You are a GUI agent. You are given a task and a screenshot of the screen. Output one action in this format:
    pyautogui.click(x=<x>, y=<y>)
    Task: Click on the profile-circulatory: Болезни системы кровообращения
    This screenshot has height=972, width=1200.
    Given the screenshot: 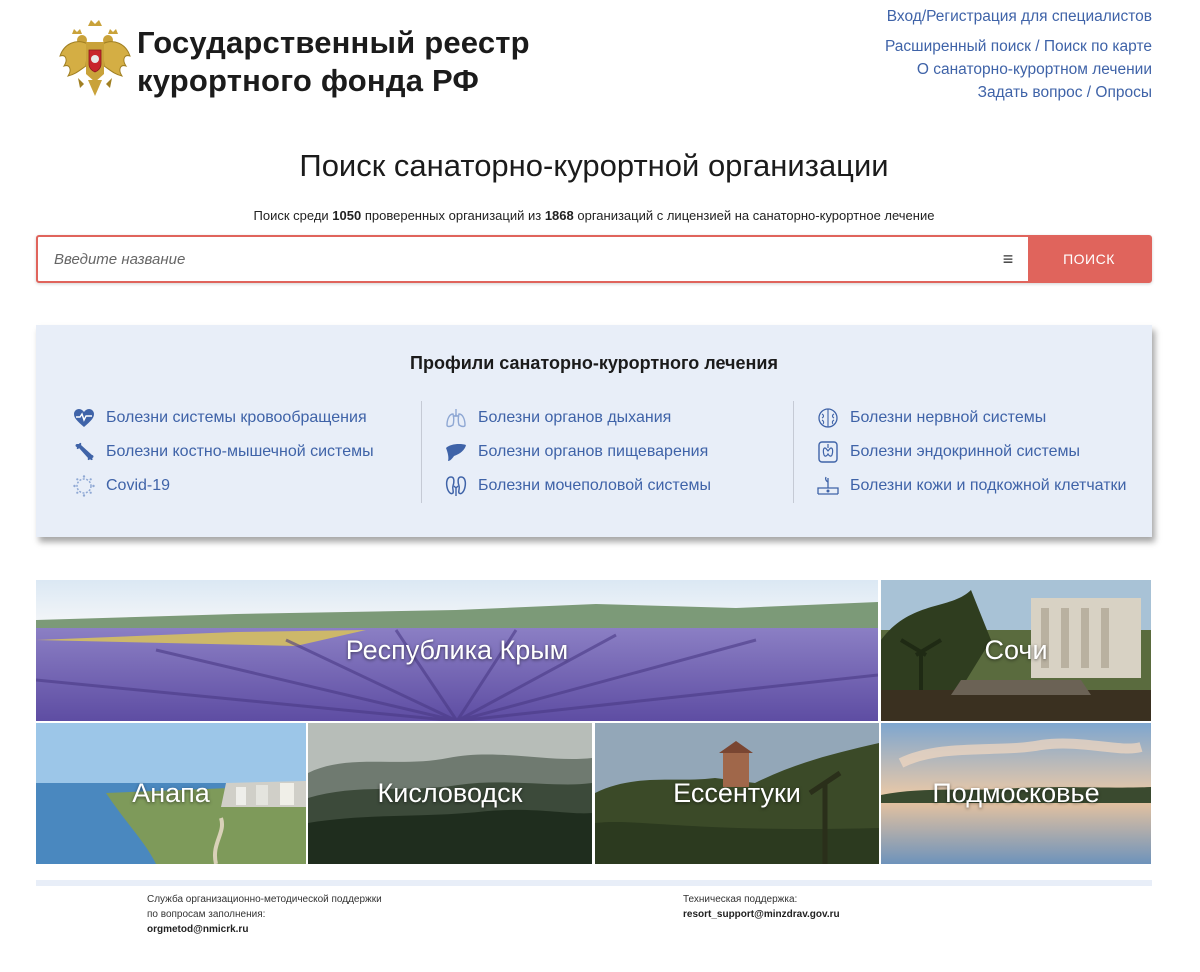 What is the action you would take?
    pyautogui.click(x=223, y=418)
    